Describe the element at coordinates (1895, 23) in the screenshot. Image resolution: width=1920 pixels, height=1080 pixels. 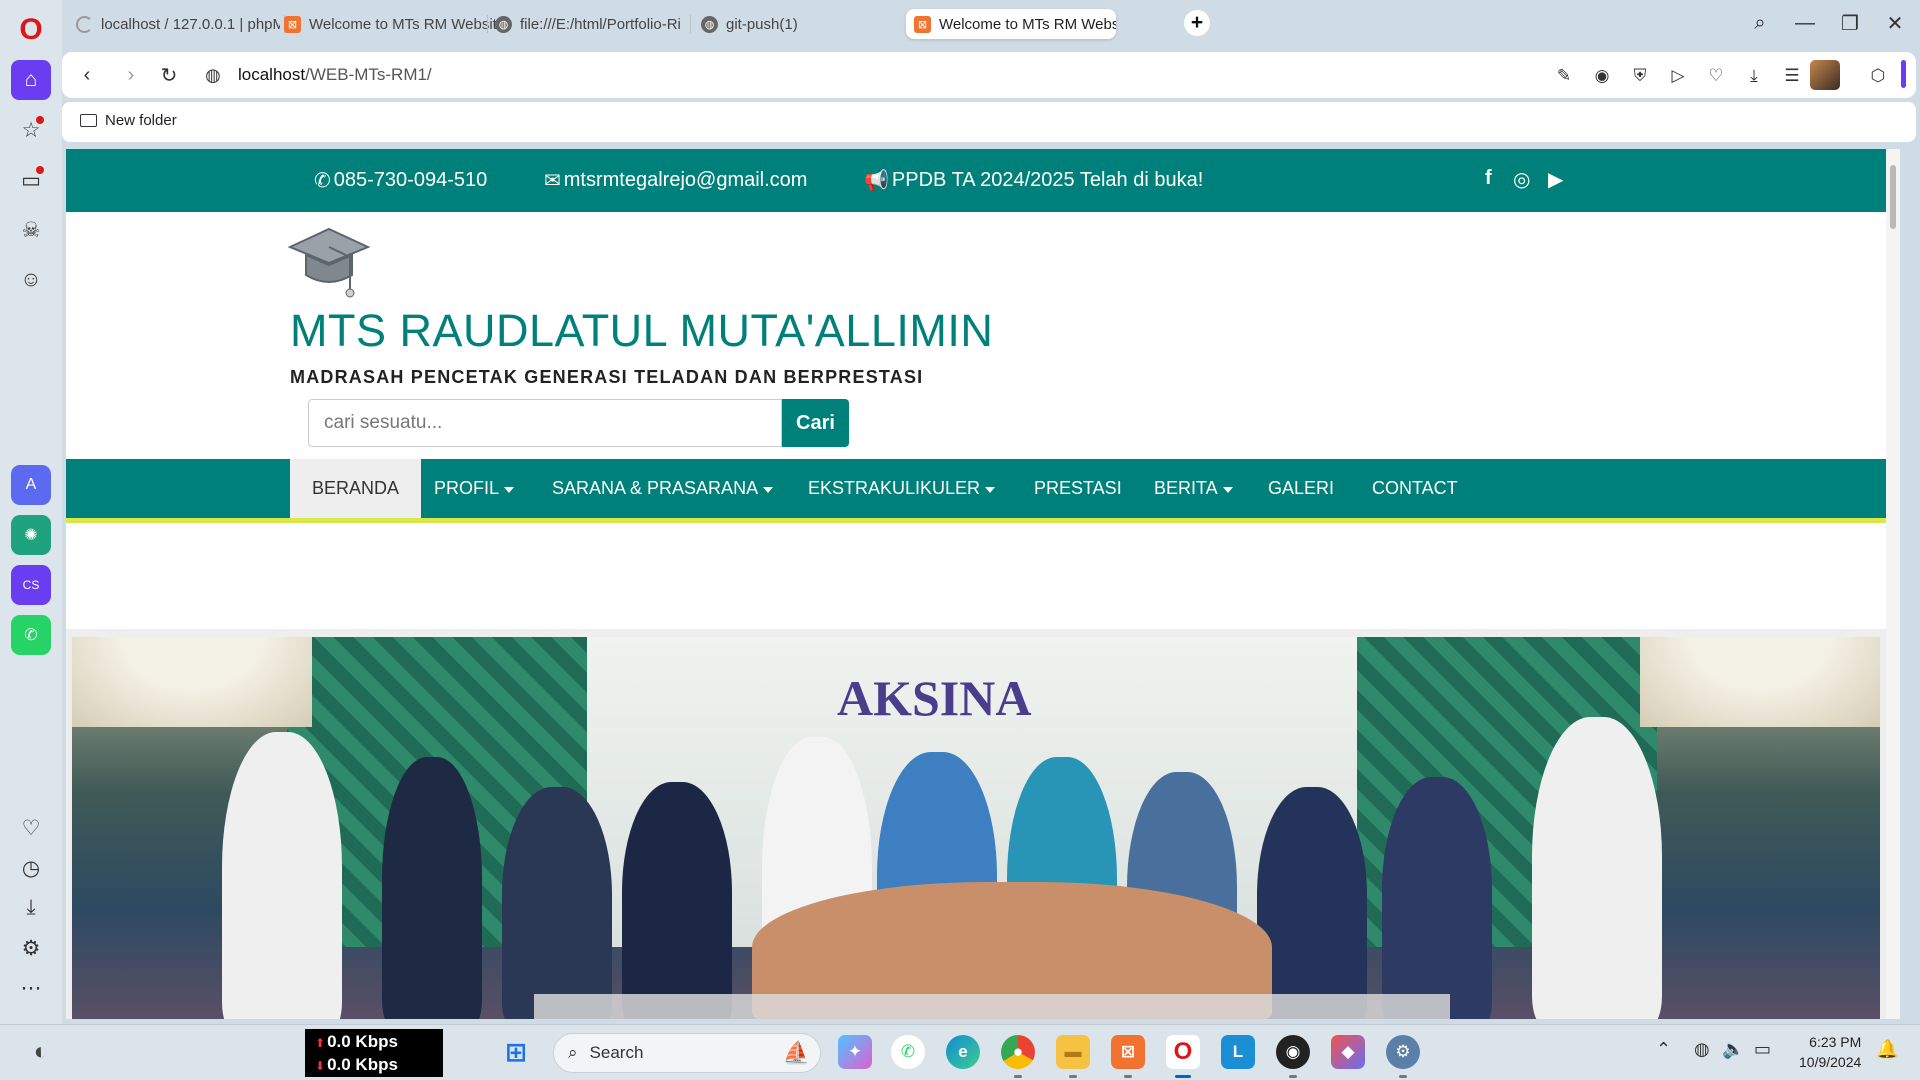
I see `close-window-button: ✕` at that location.